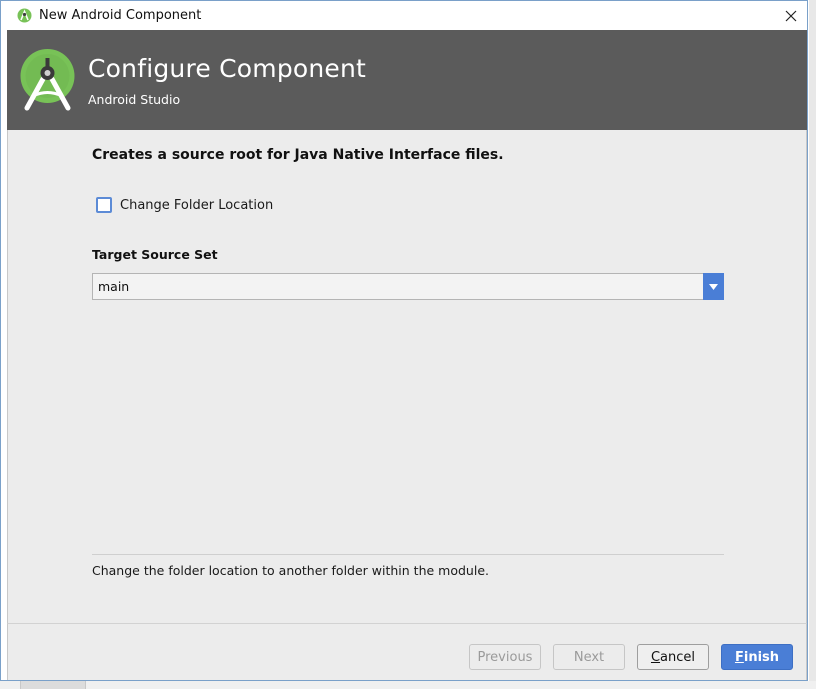 This screenshot has height=689, width=816. I want to click on background-app-edge, so click(812, 344).